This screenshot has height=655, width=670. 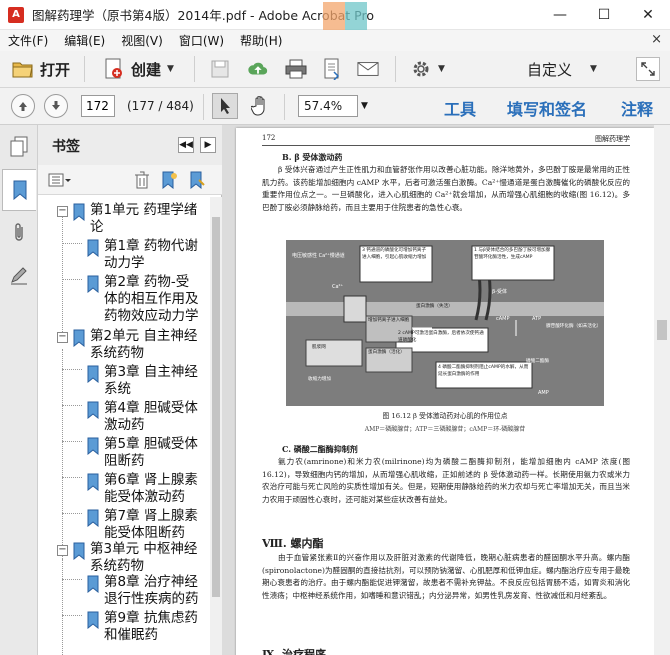 I want to click on bookmark-unit-1: − 第1单元 药理学绪论, so click(x=127, y=219).